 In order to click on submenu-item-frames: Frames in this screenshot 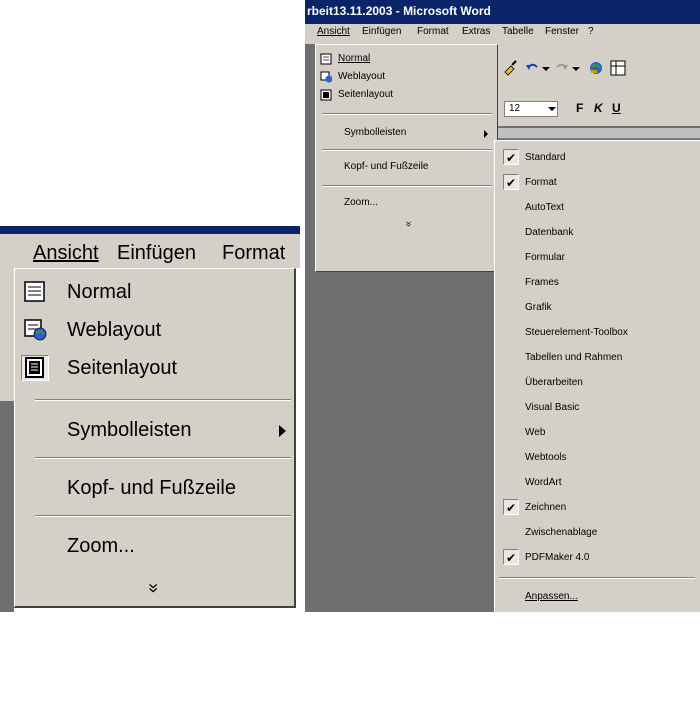, I will do `click(597, 283)`.